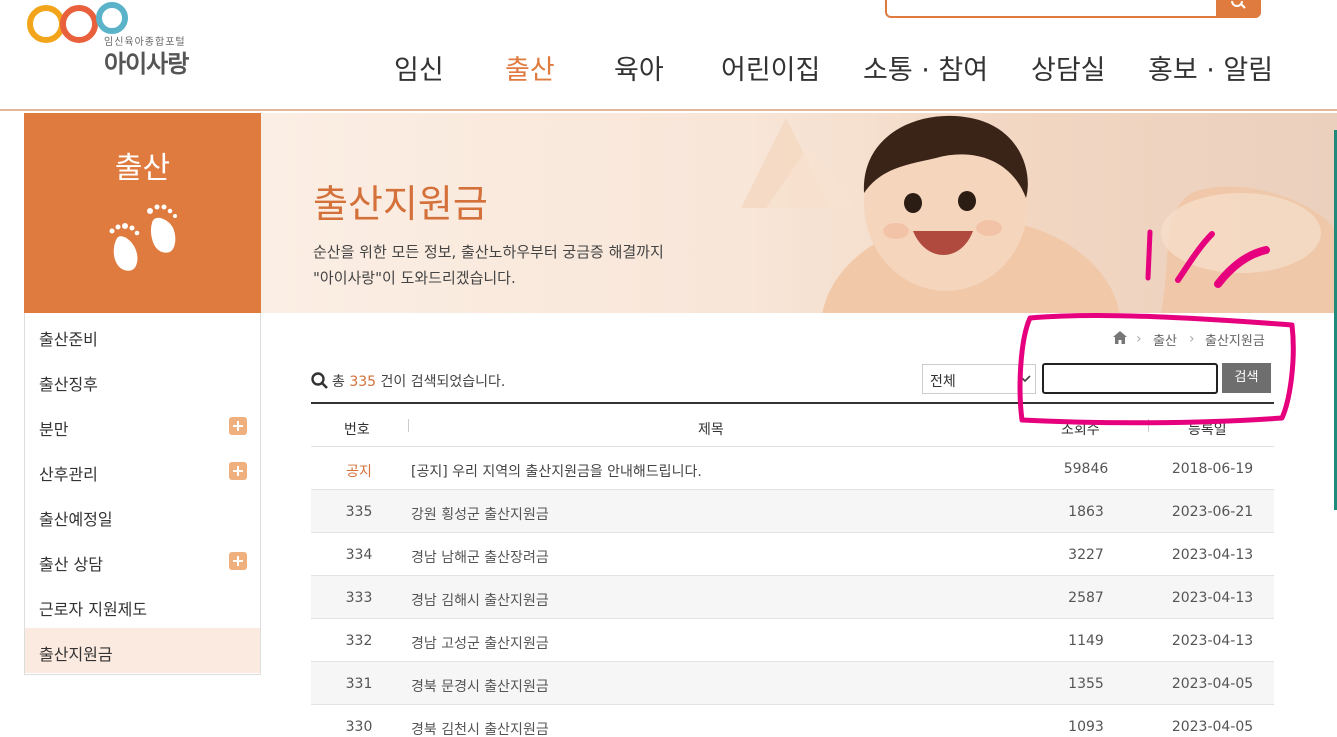 The height and width of the screenshot is (737, 1337). I want to click on row-number: 공지, so click(359, 472).